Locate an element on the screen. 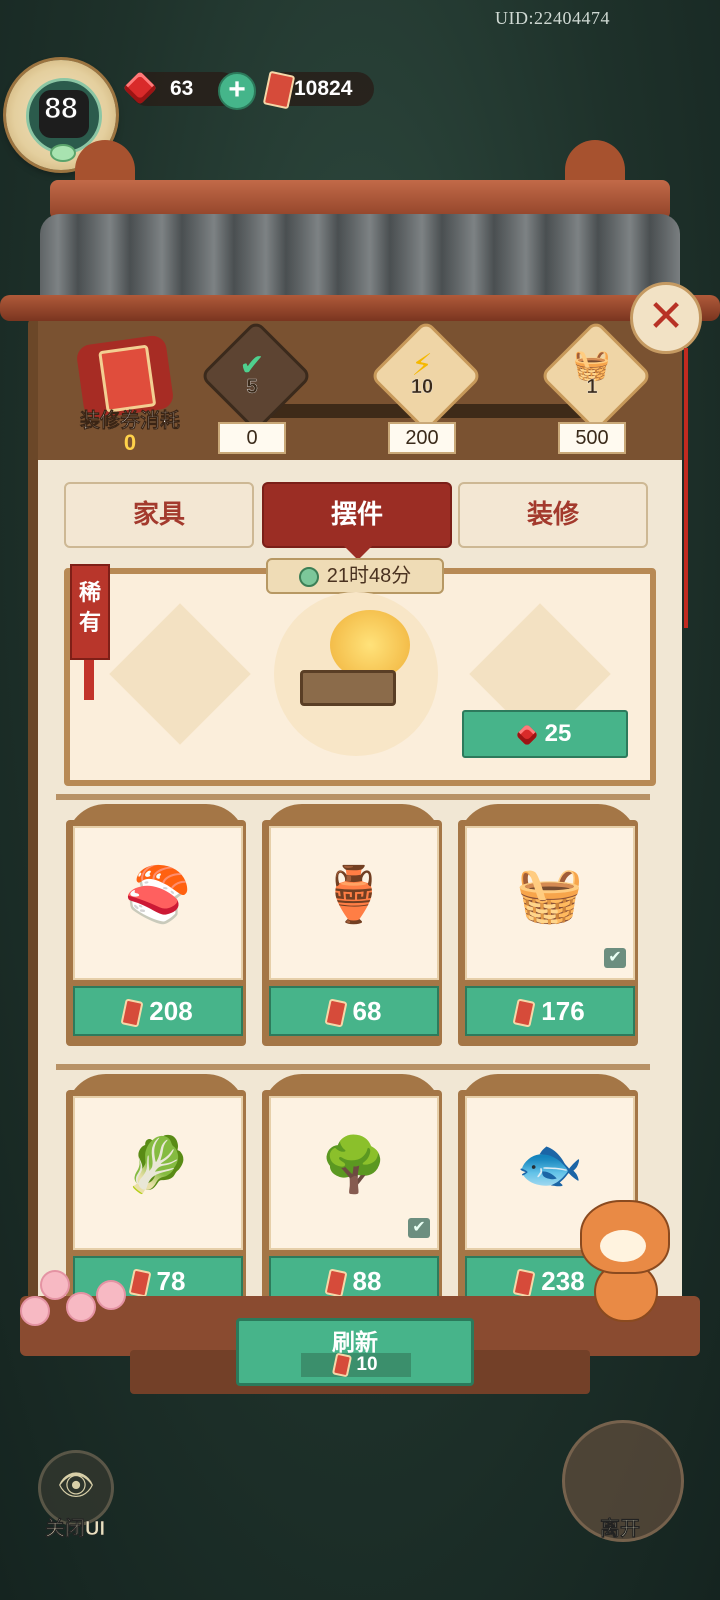 The height and width of the screenshot is (1600, 720). buy-button-3: 176 is located at coordinates (550, 1011).